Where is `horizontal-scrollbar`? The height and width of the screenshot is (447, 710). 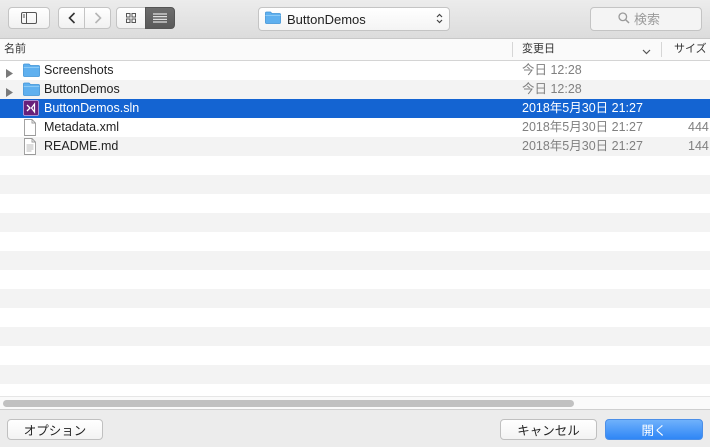
horizontal-scrollbar is located at coordinates (355, 402).